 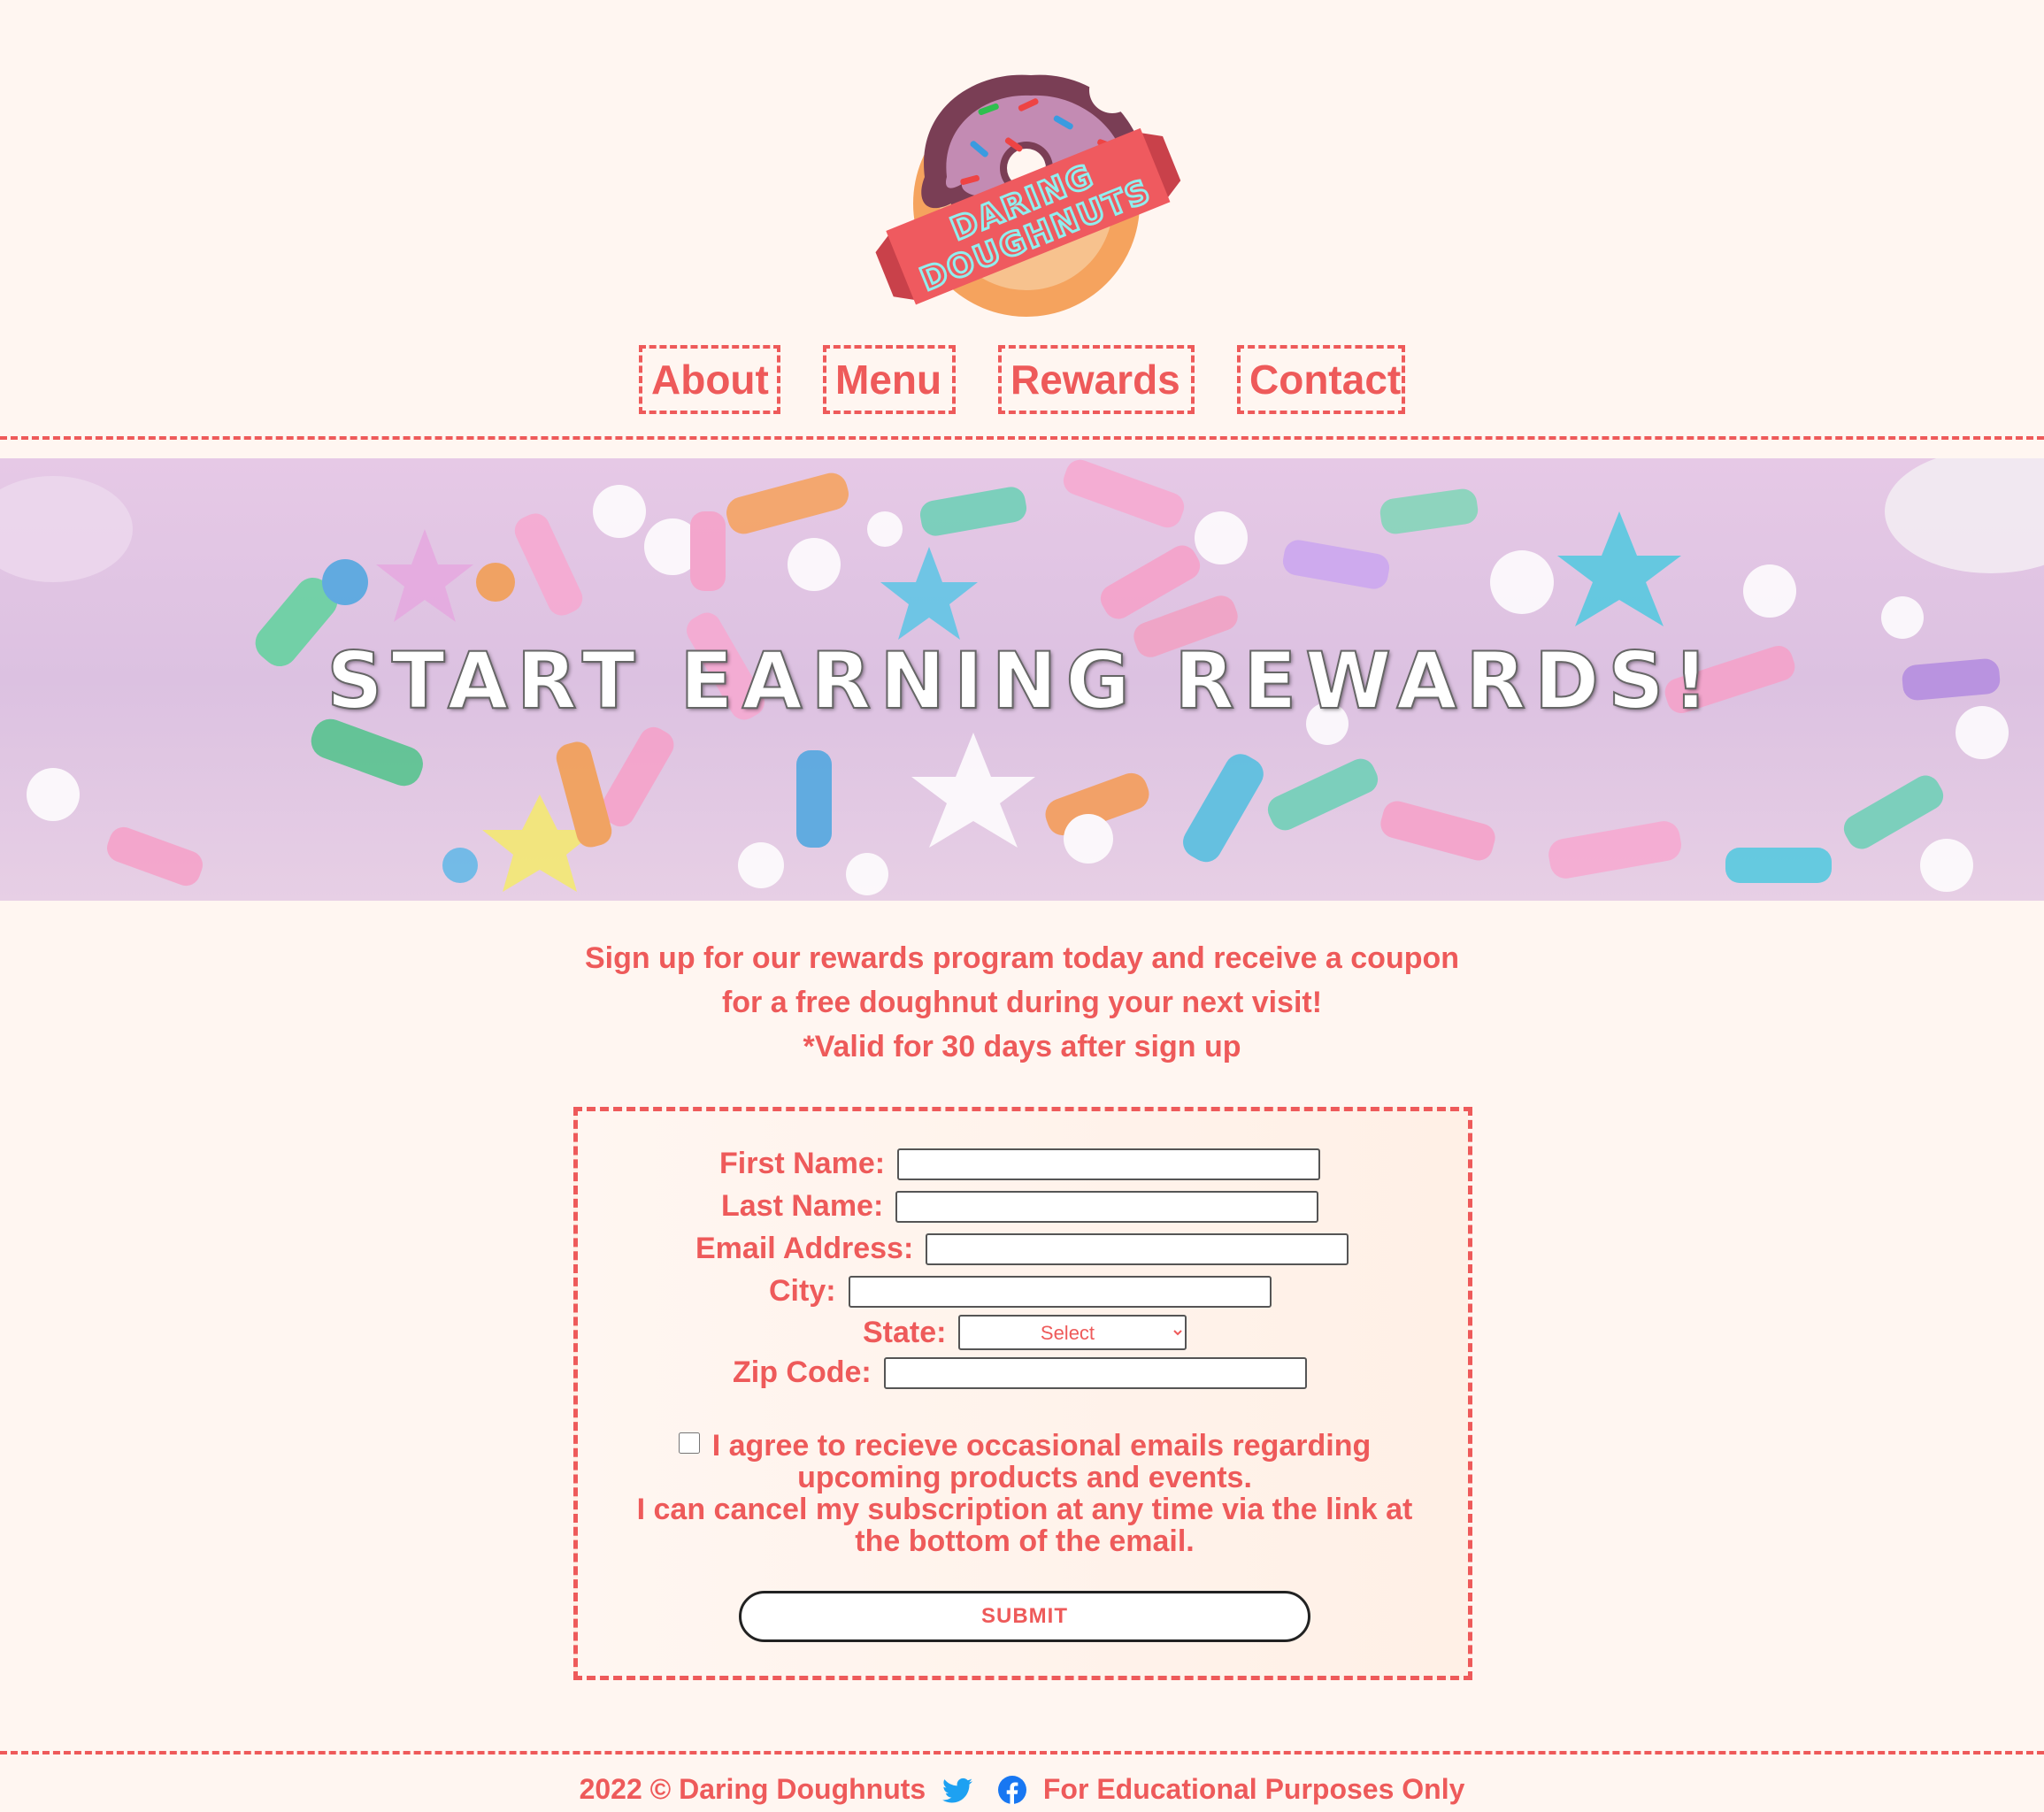 What do you see at coordinates (1025, 1541) in the screenshot?
I see `consent-line-4: the bottom of the email.` at bounding box center [1025, 1541].